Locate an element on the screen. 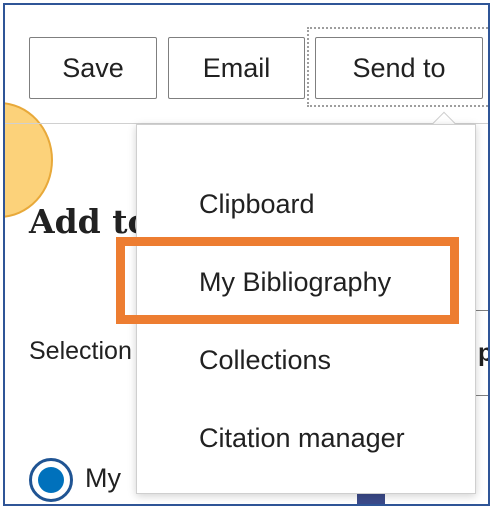  my-bibliography-radio is located at coordinates (51, 480).